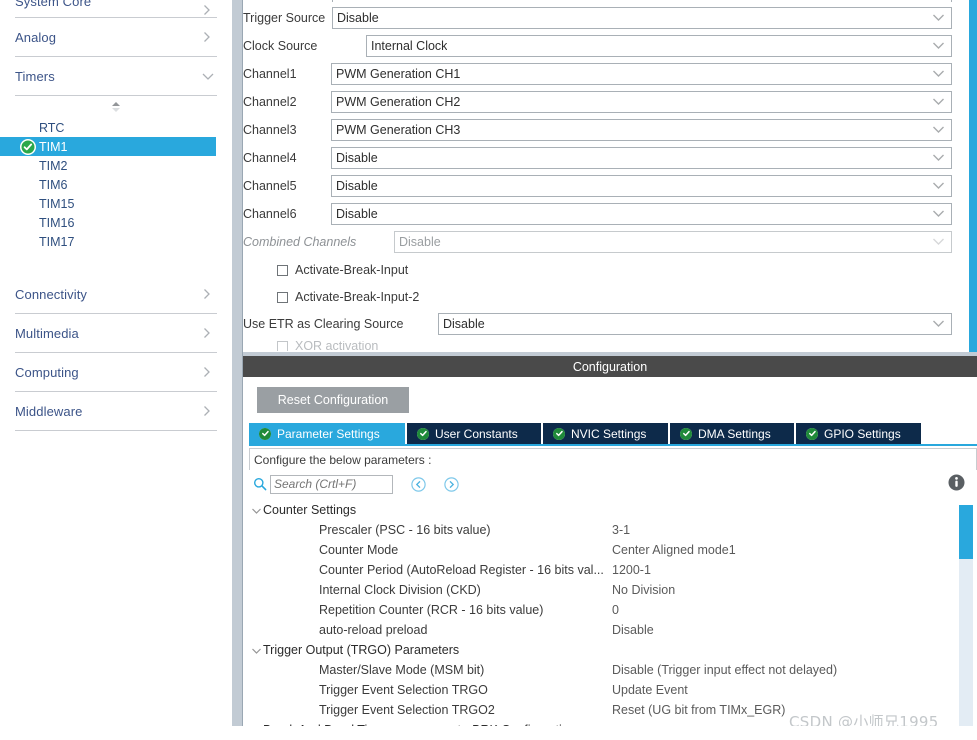 The width and height of the screenshot is (977, 740). I want to click on tab-nvic-settings: NVIC Settings, so click(606, 433).